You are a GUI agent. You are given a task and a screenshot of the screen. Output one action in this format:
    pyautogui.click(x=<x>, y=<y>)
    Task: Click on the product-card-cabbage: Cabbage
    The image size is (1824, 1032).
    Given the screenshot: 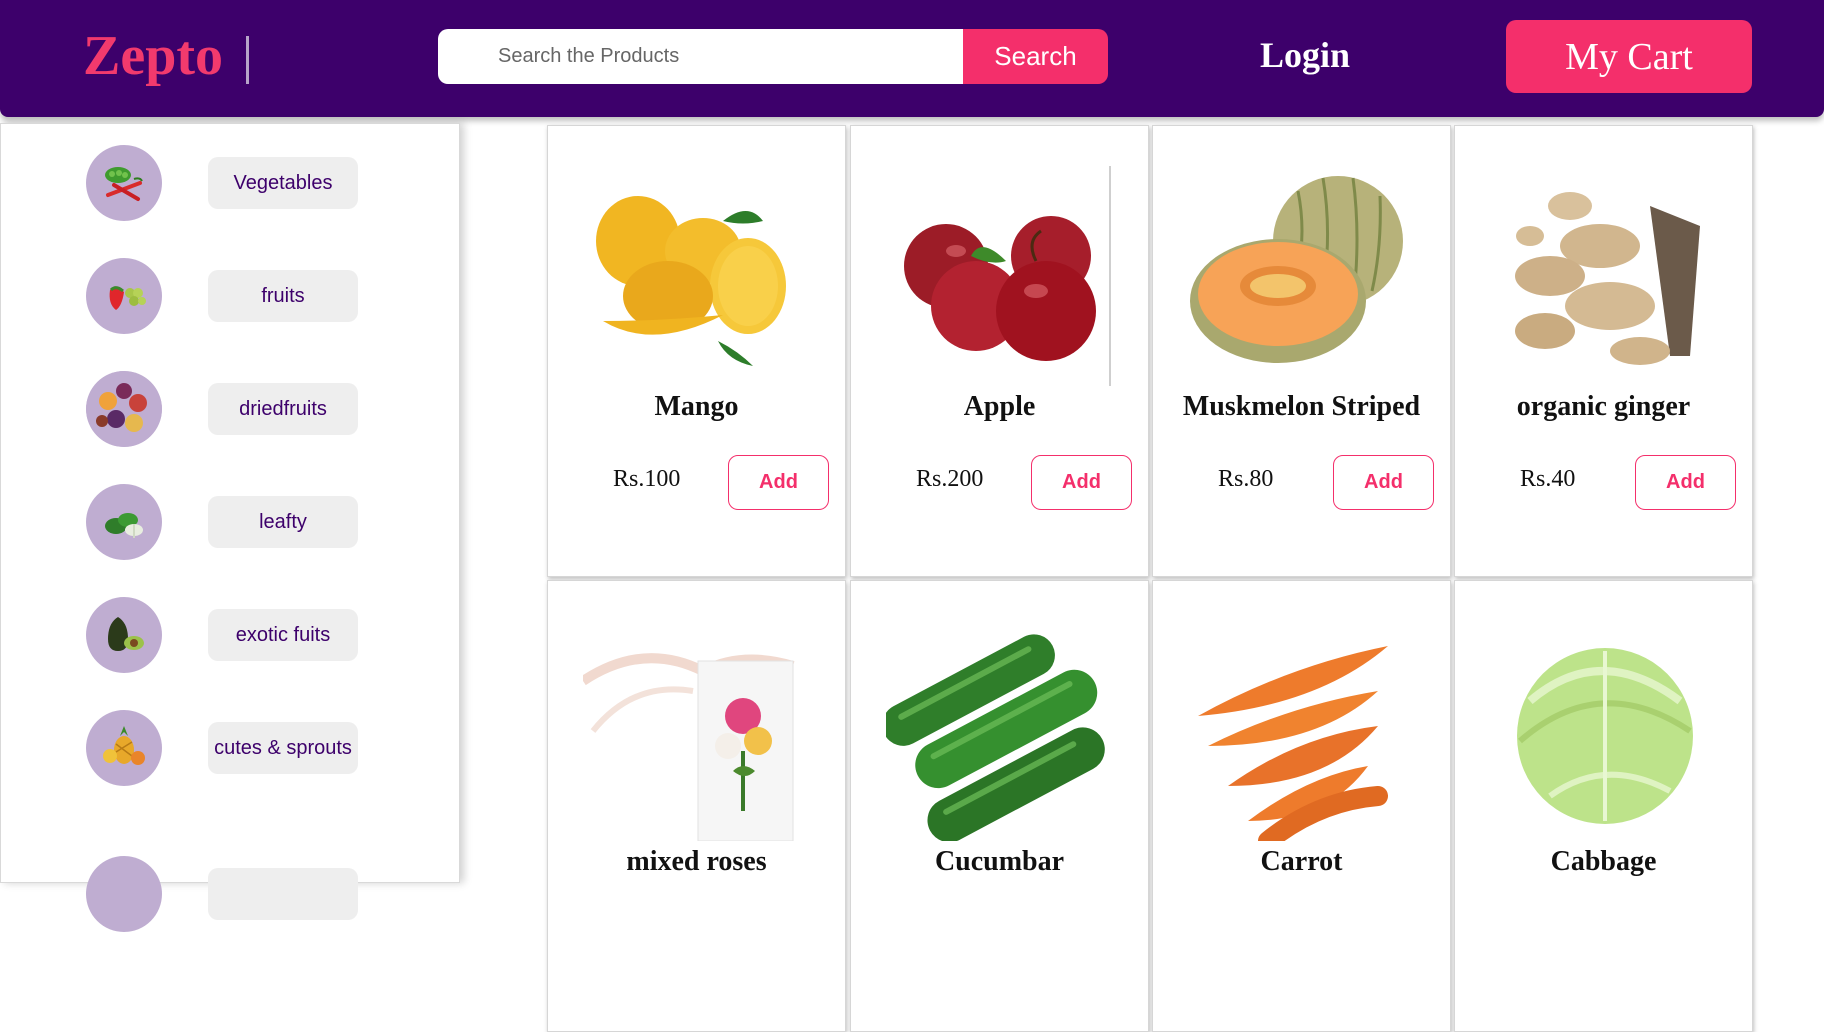 What is the action you would take?
    pyautogui.click(x=1603, y=806)
    